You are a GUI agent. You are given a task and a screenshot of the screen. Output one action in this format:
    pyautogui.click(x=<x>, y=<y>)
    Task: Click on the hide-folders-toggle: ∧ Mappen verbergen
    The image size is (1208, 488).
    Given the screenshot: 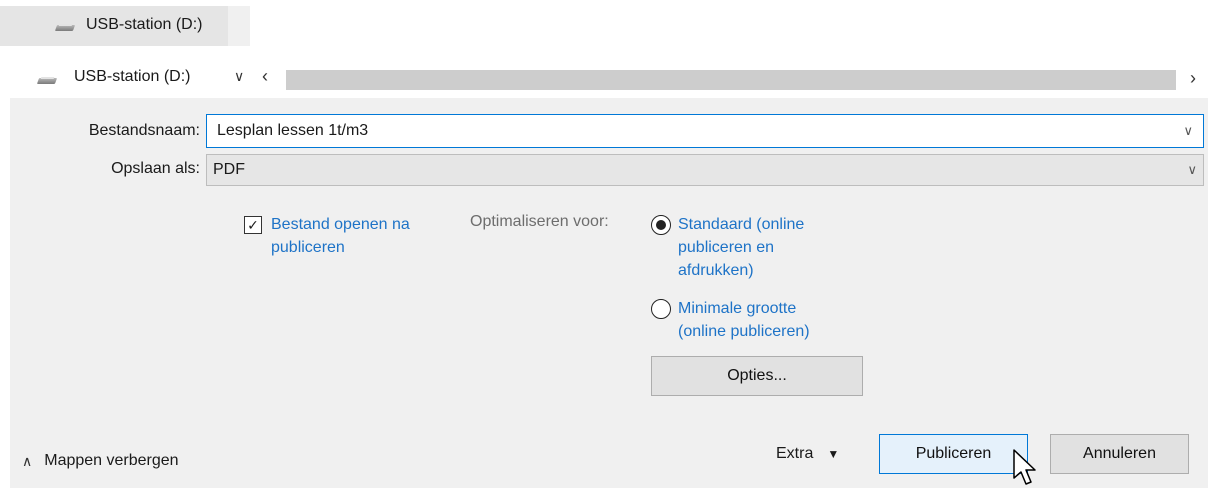 What is the action you would take?
    pyautogui.click(x=100, y=461)
    